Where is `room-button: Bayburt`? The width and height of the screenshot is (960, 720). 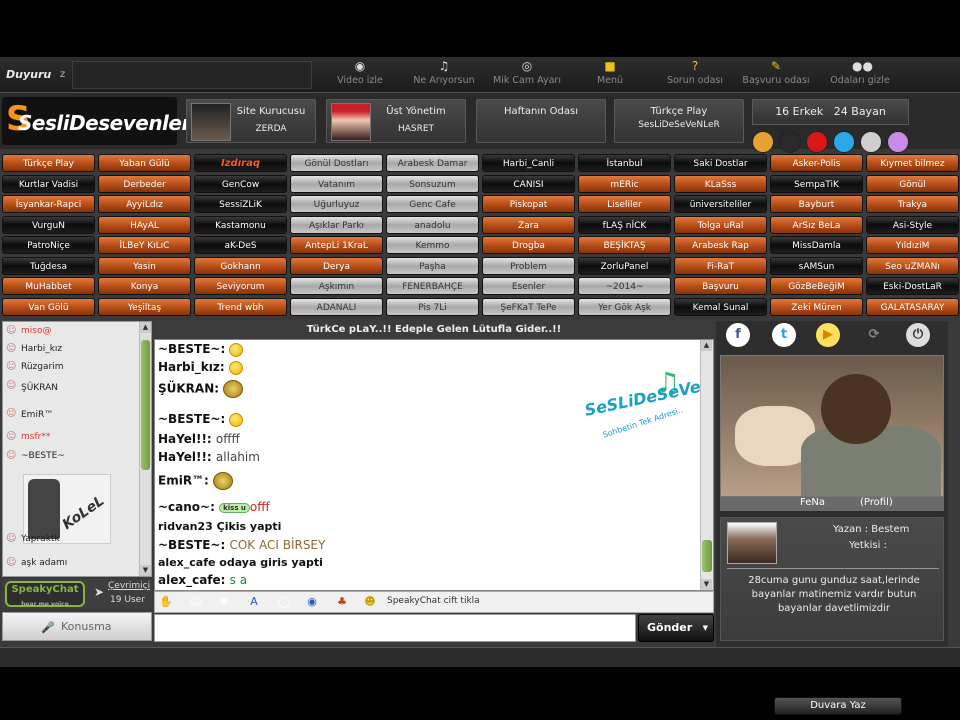 room-button: Bayburt is located at coordinates (816, 204).